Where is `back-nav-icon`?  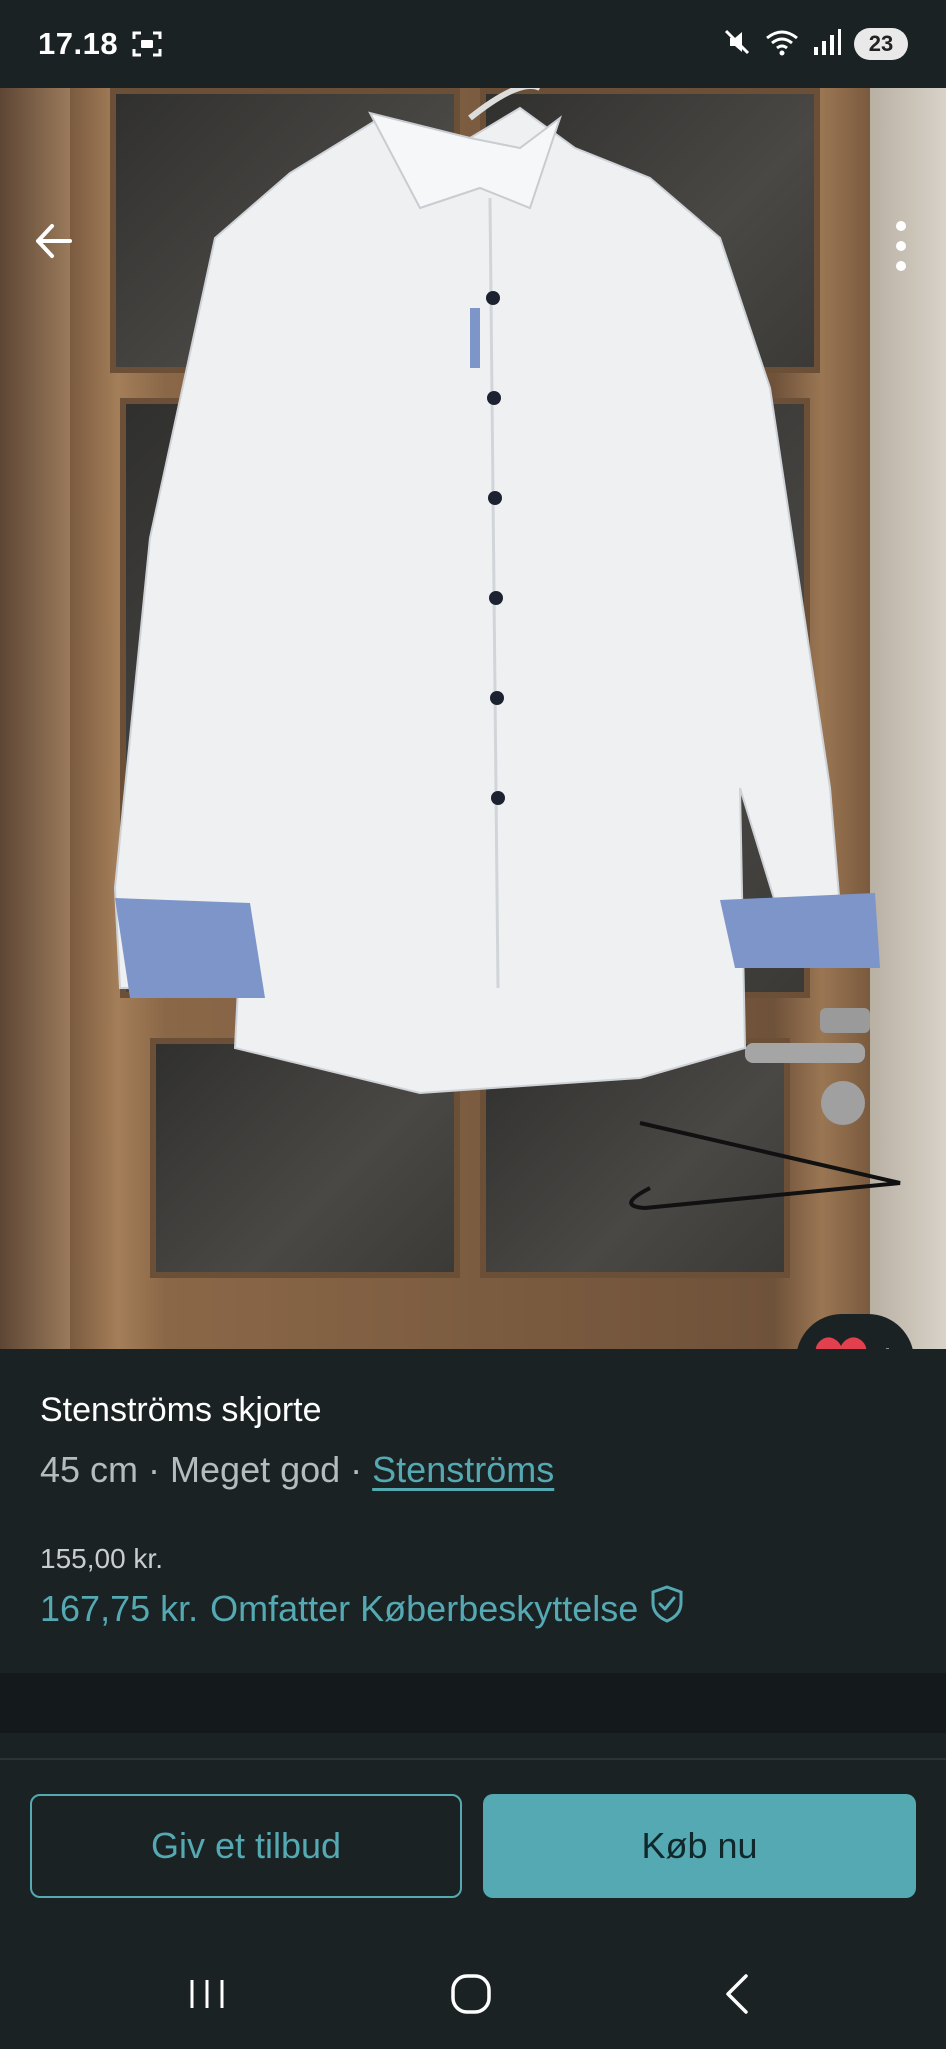 back-nav-icon is located at coordinates (738, 1994).